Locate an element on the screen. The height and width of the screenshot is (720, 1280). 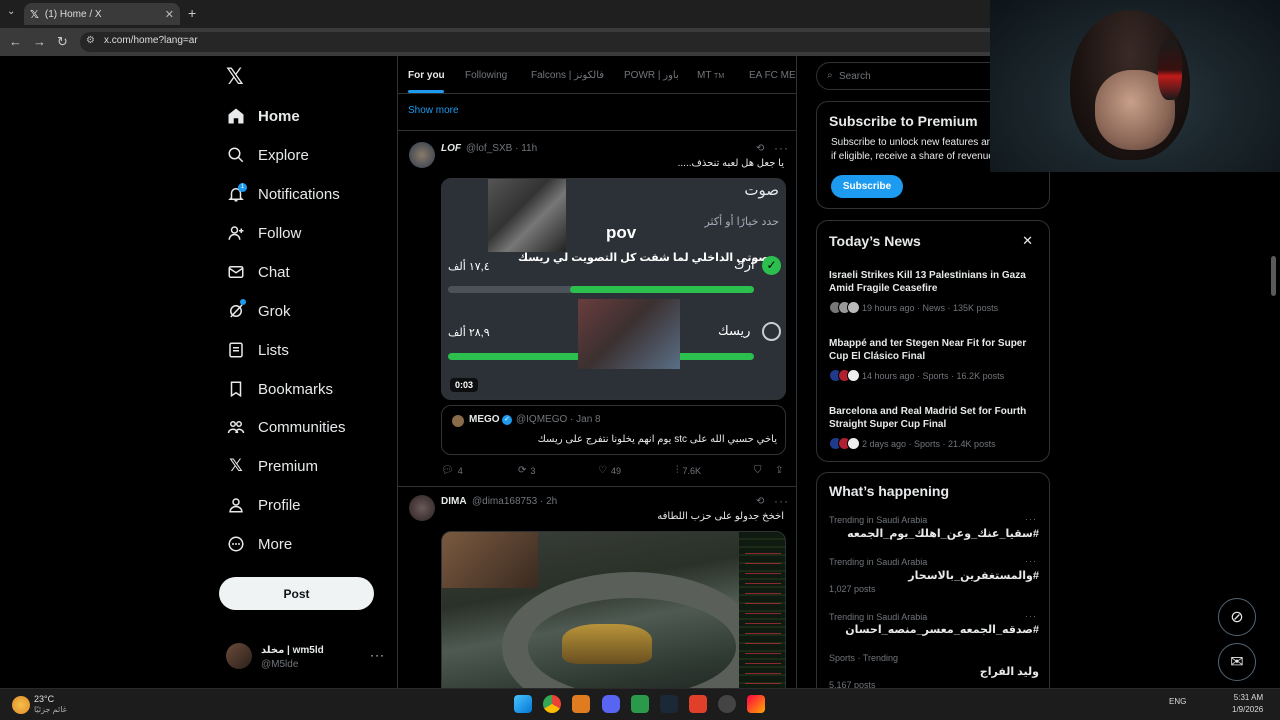
bookmark-icon: ⛉ is located at coordinates (758, 470).